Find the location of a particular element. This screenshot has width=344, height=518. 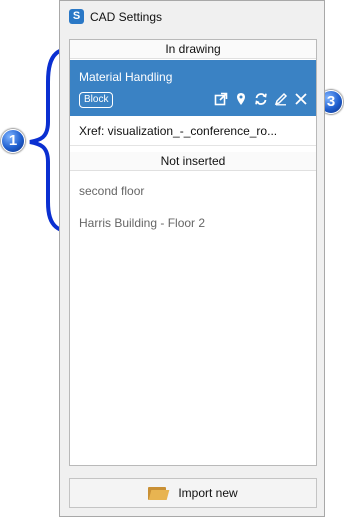

item-actions is located at coordinates (261, 99).